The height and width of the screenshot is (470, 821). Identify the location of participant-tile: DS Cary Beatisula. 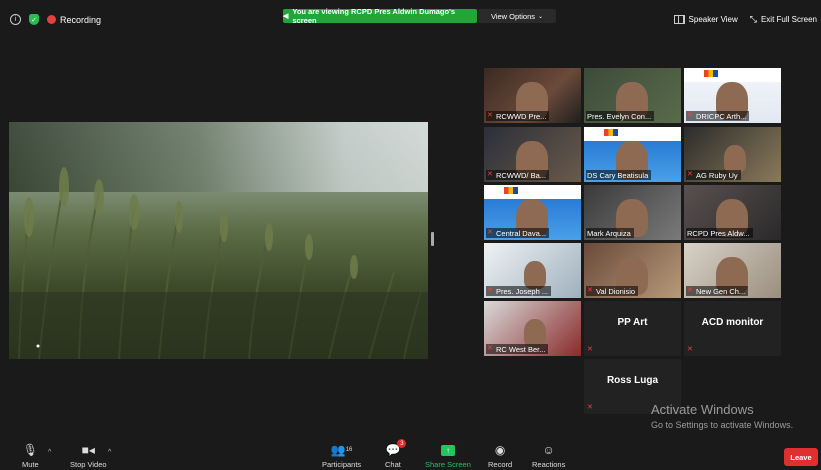
(632, 154).